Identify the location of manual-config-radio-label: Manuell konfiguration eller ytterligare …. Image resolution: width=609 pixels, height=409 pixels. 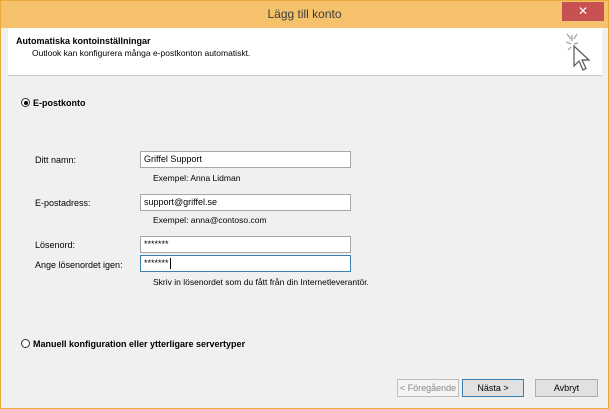
(139, 344).